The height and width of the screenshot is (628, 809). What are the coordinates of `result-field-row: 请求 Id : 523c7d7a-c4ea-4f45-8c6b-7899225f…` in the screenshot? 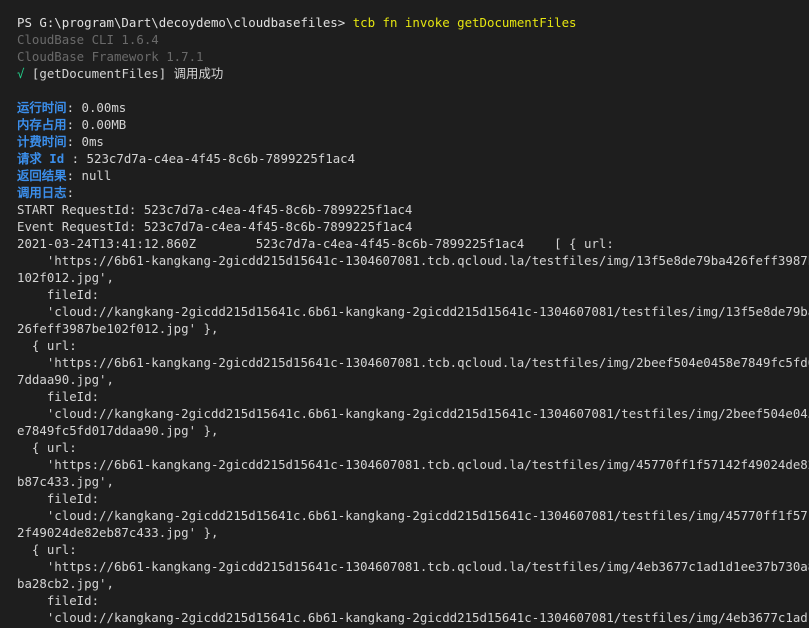 It's located at (413, 158).